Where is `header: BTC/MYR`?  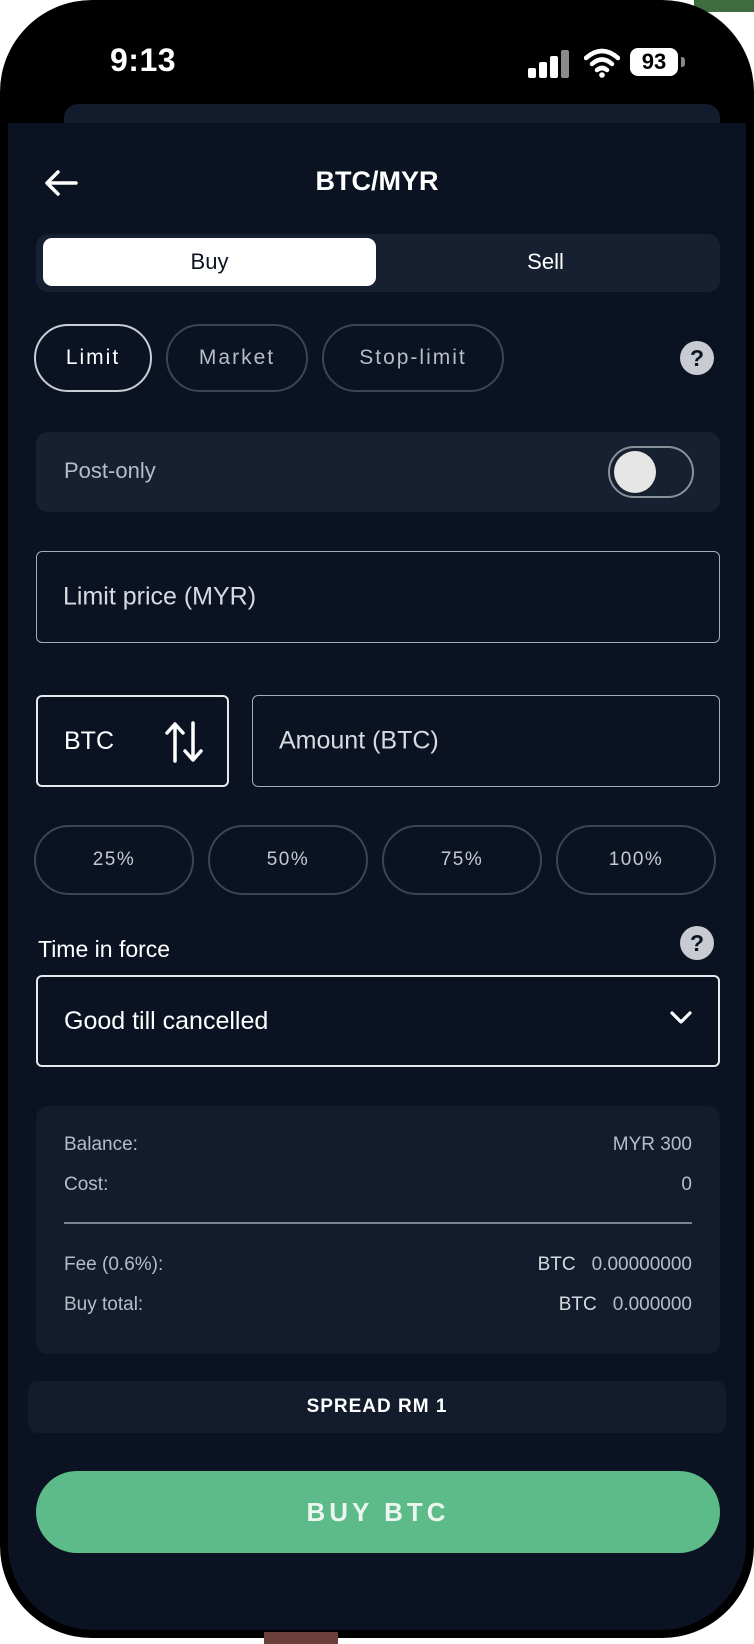 header: BTC/MYR is located at coordinates (377, 183).